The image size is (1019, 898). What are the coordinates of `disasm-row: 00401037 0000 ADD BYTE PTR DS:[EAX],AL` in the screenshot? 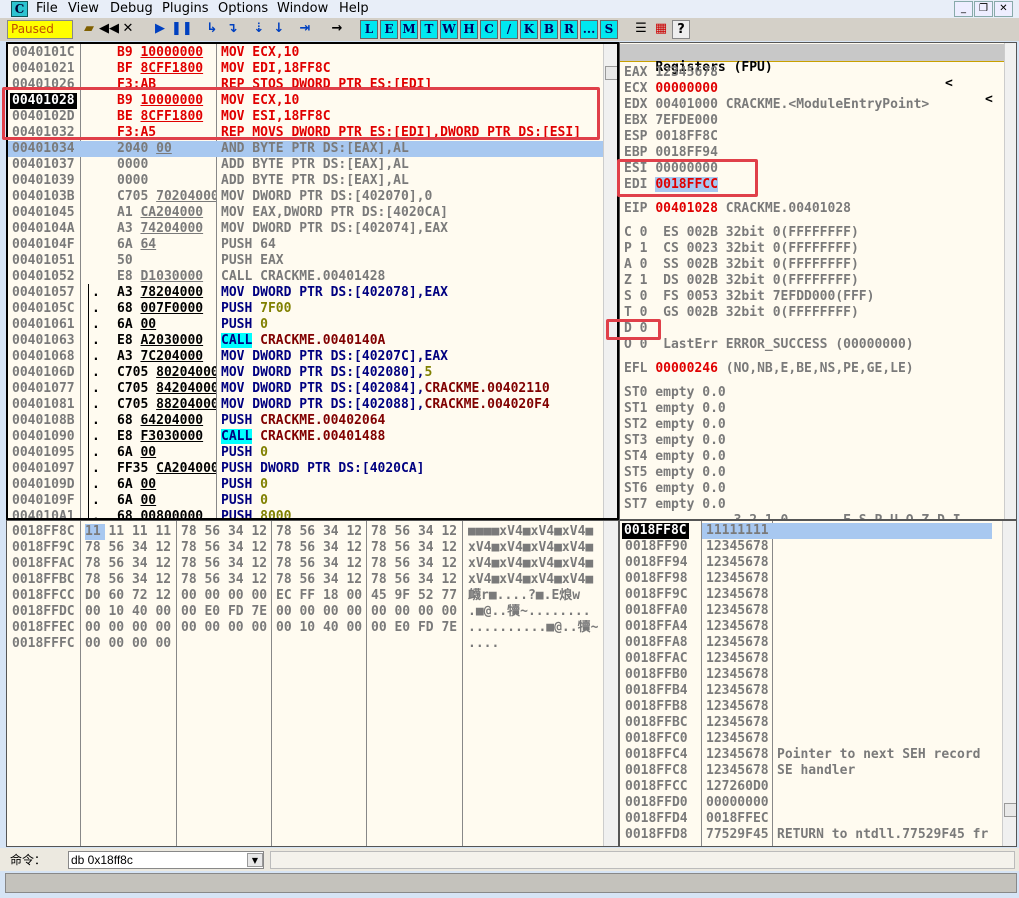 It's located at (305, 165).